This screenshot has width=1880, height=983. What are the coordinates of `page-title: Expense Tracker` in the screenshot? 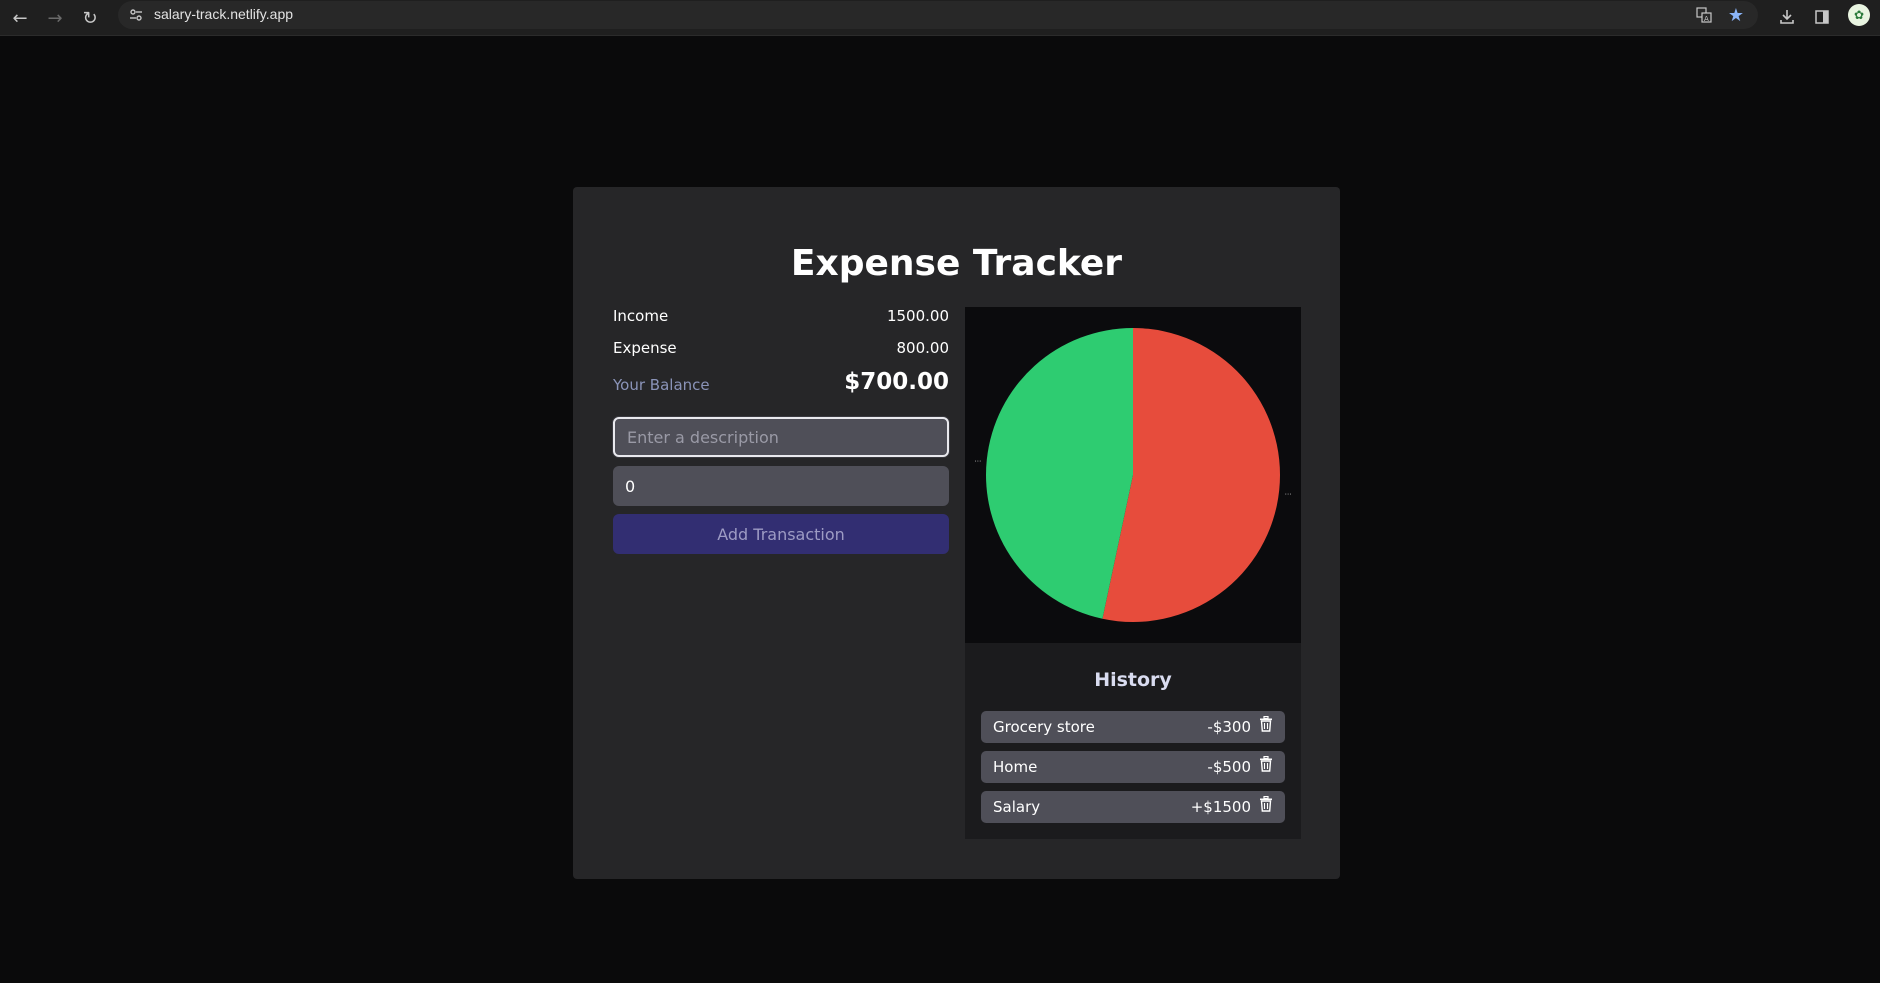 It's located at (956, 263).